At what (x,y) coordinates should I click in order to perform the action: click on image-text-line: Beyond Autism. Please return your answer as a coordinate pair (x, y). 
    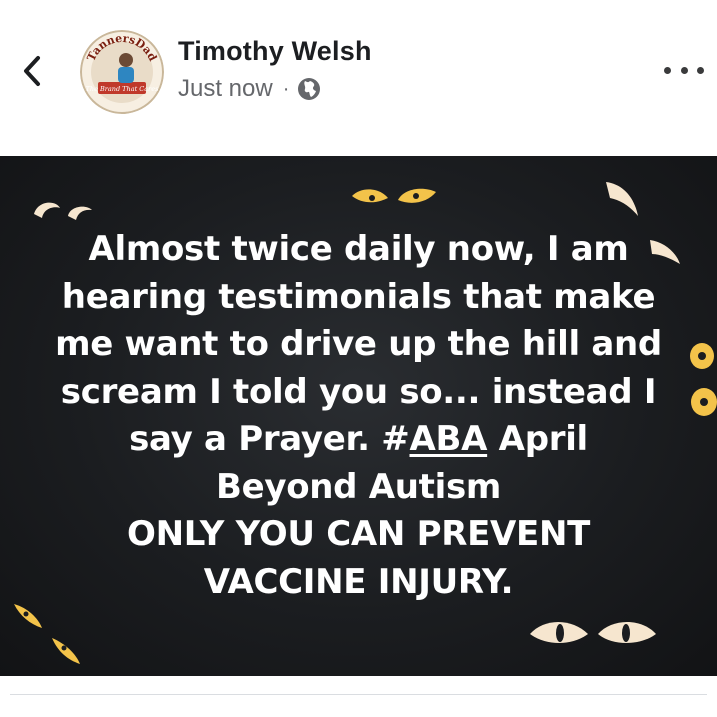
    Looking at the image, I should click on (358, 486).